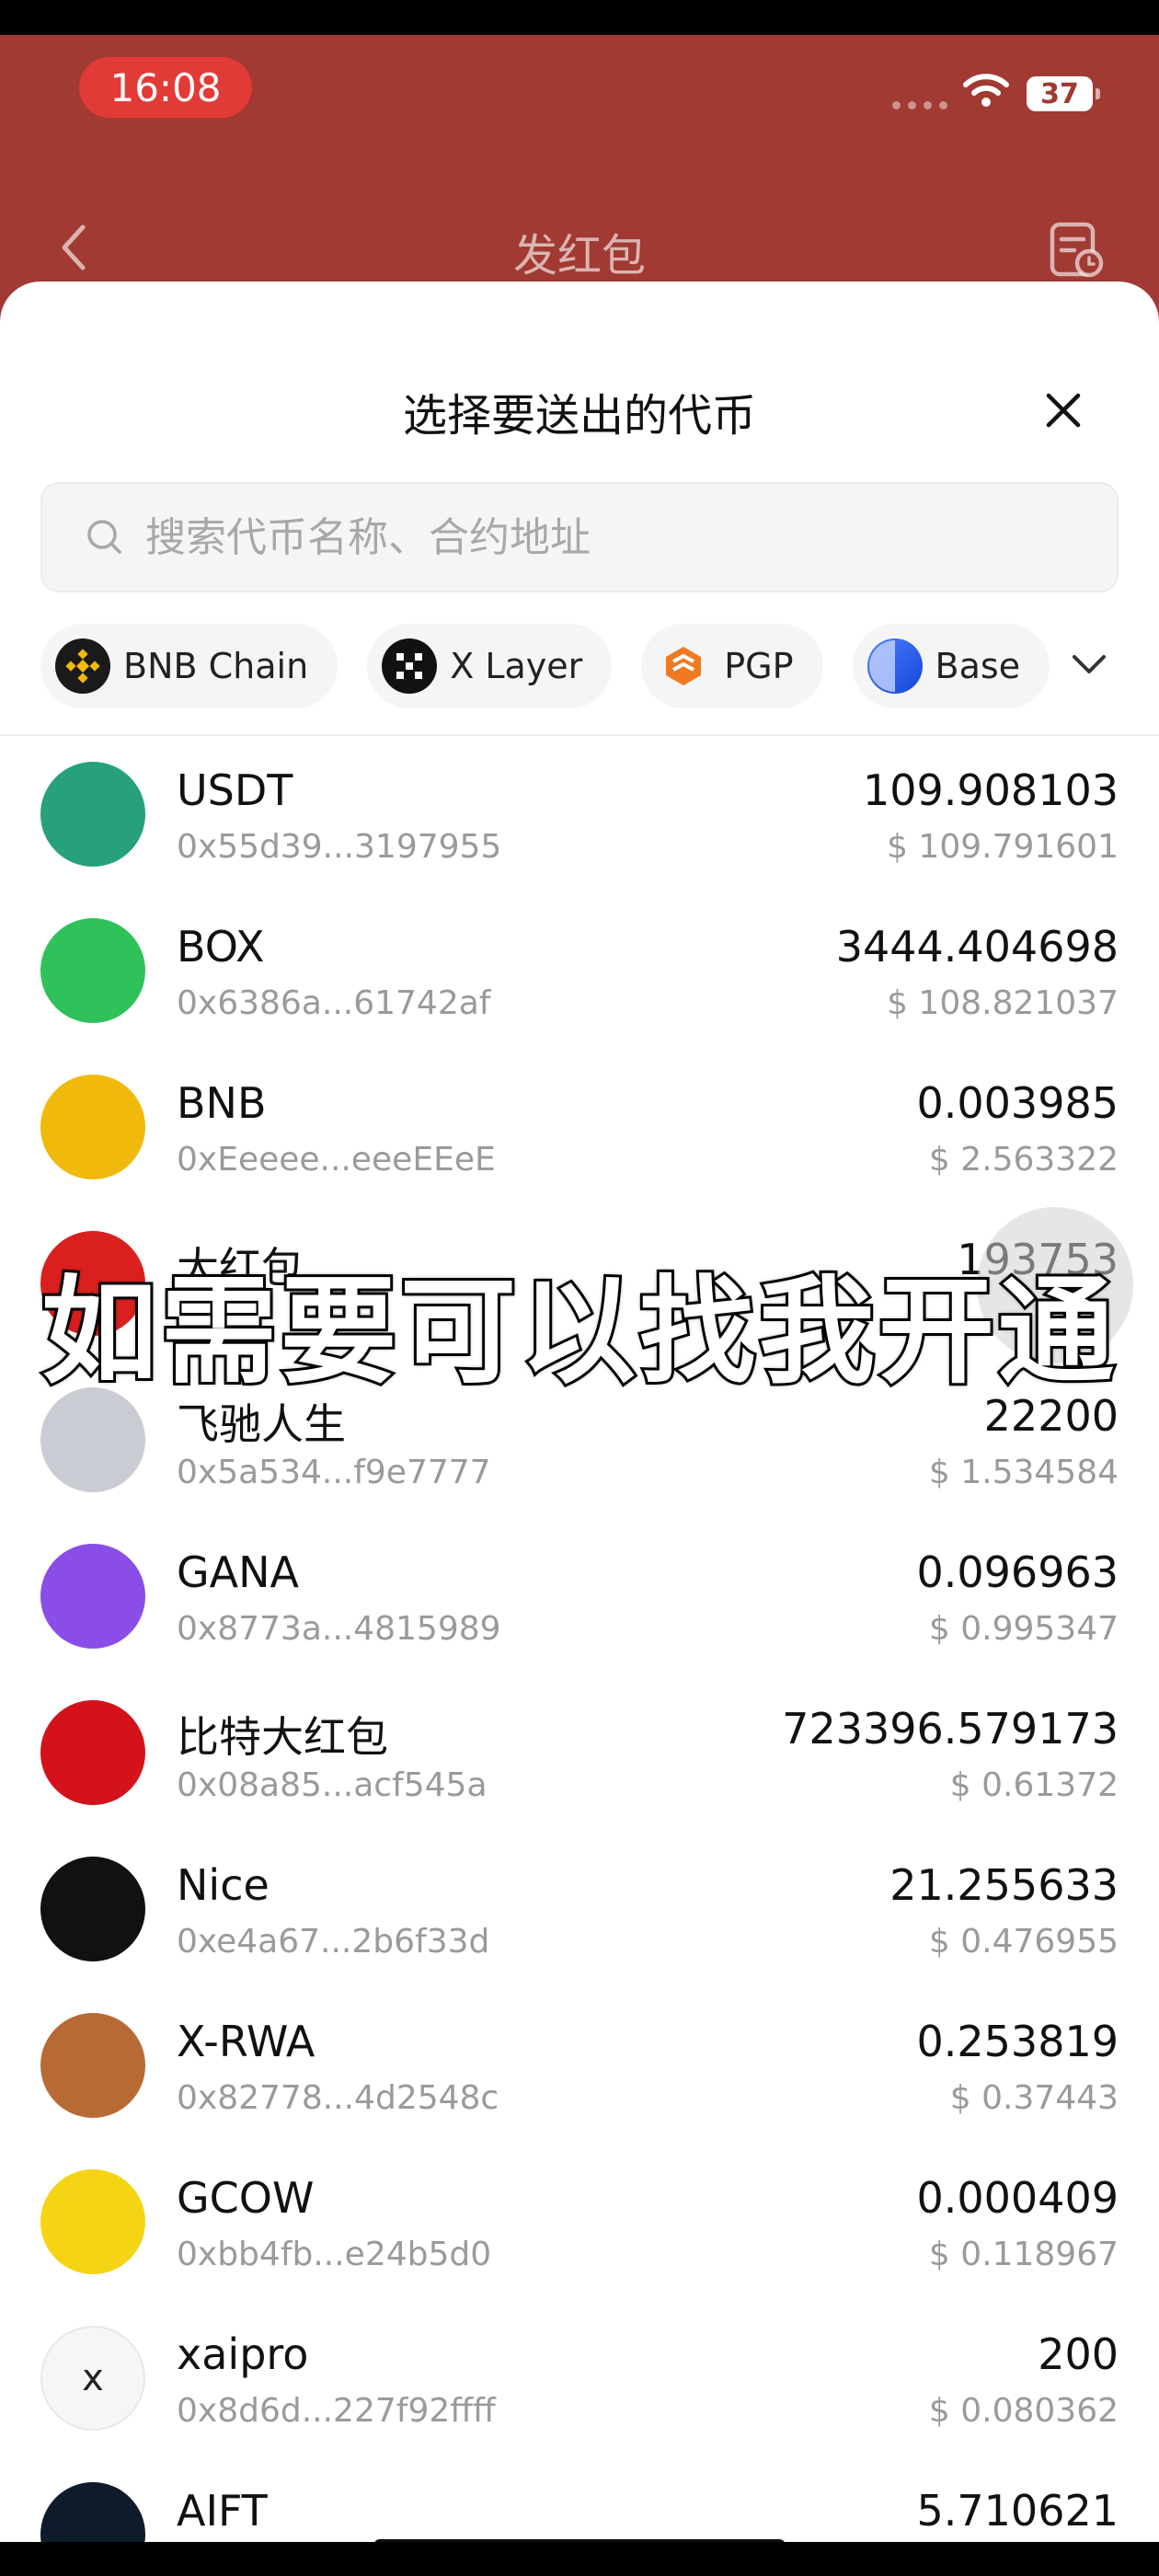 The height and width of the screenshot is (2576, 1159). What do you see at coordinates (977, 947) in the screenshot?
I see `token-balance: 3444.404698` at bounding box center [977, 947].